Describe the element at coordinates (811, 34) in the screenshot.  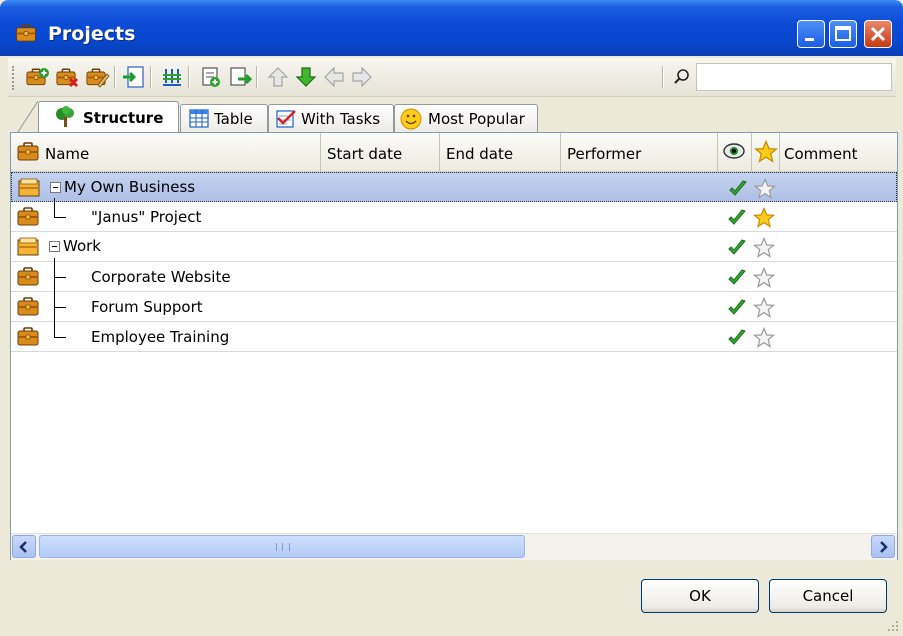
I see `minimize-button` at that location.